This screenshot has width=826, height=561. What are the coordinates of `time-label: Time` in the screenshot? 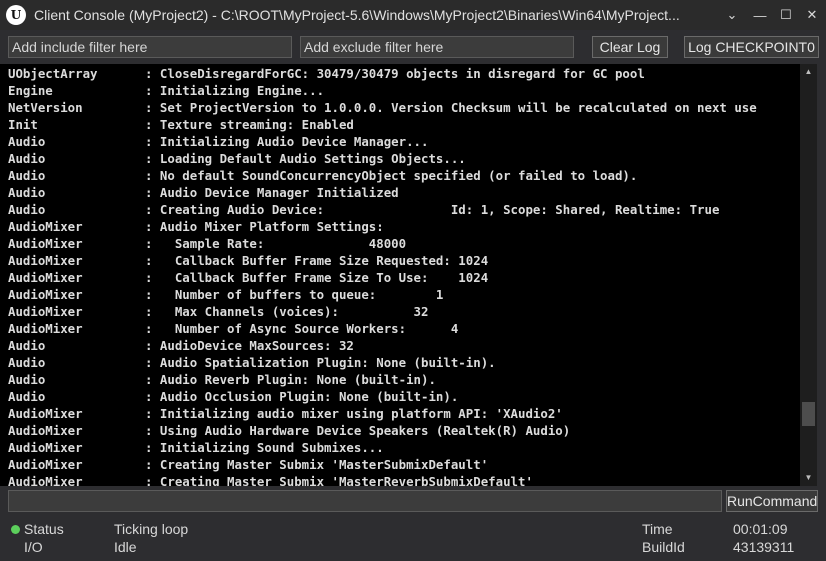 It's located at (657, 529).